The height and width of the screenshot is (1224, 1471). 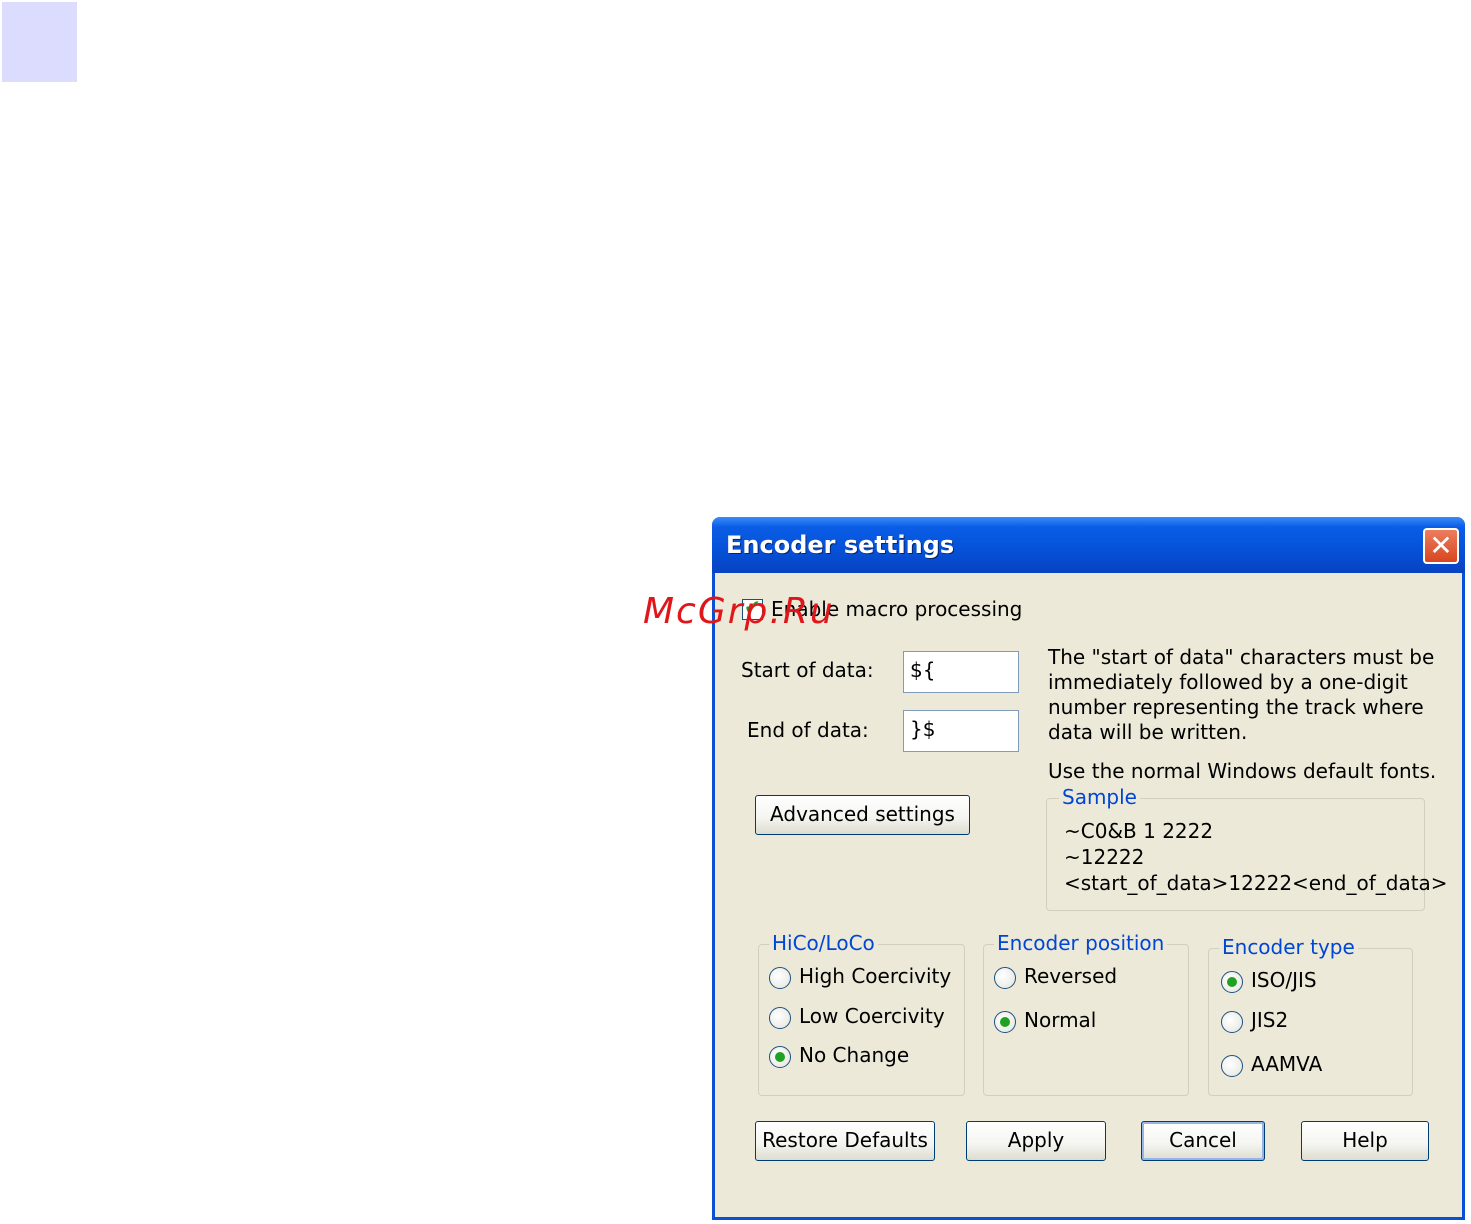 I want to click on sample-group-title: Sample, so click(x=1099, y=797).